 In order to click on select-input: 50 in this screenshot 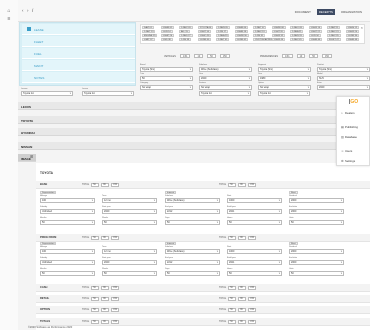, I will do `click(166, 78)`.